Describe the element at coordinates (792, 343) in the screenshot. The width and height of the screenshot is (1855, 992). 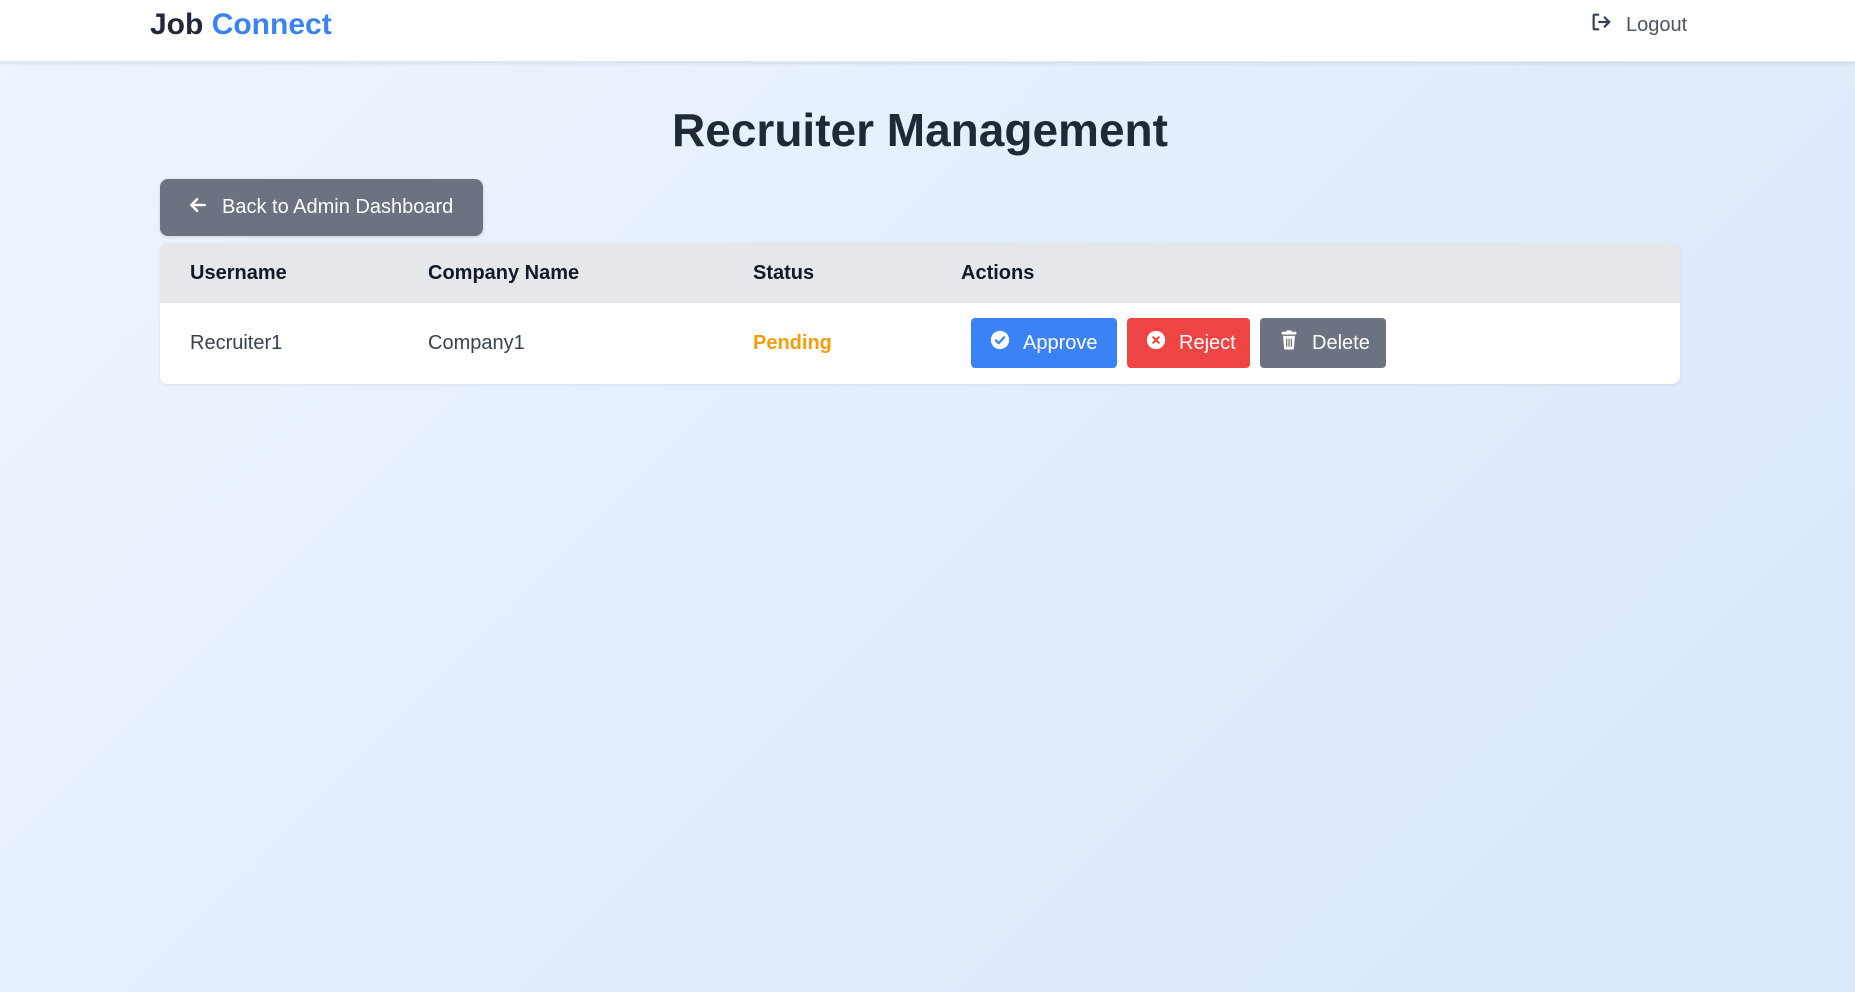
I see `status-badge: Pending` at that location.